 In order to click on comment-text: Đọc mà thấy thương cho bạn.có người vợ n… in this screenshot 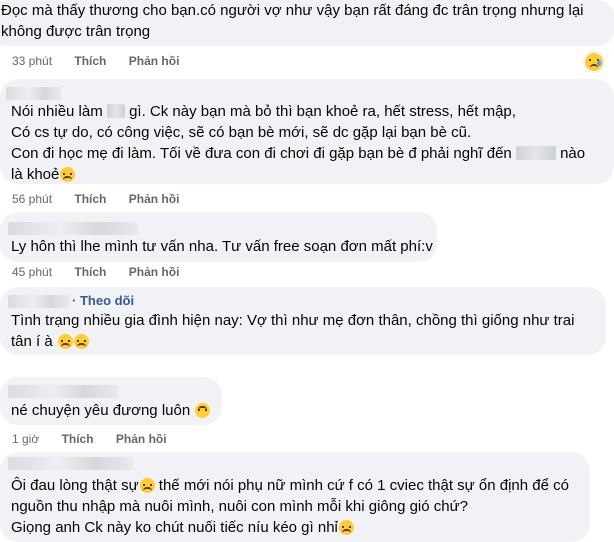, I will do `click(292, 10)`.